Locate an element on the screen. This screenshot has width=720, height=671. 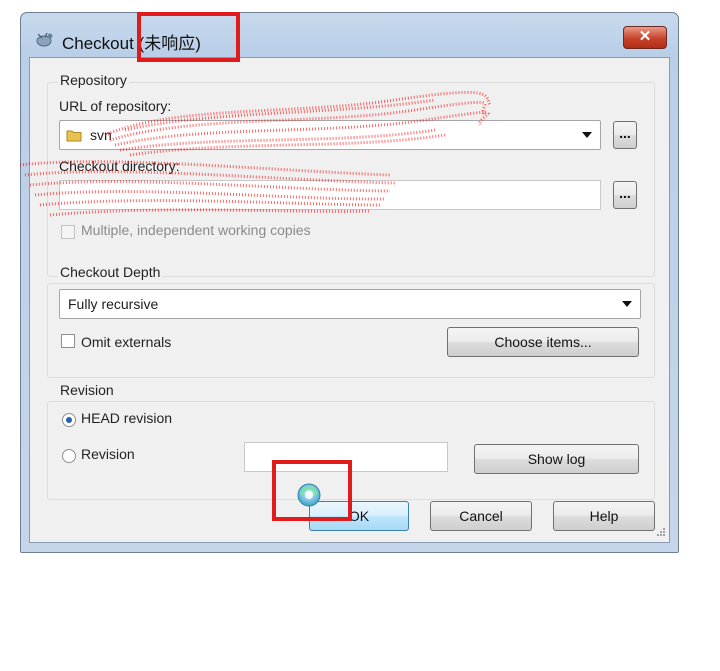
checkout-depth-group-title: Checkout Depth is located at coordinates (110, 272).